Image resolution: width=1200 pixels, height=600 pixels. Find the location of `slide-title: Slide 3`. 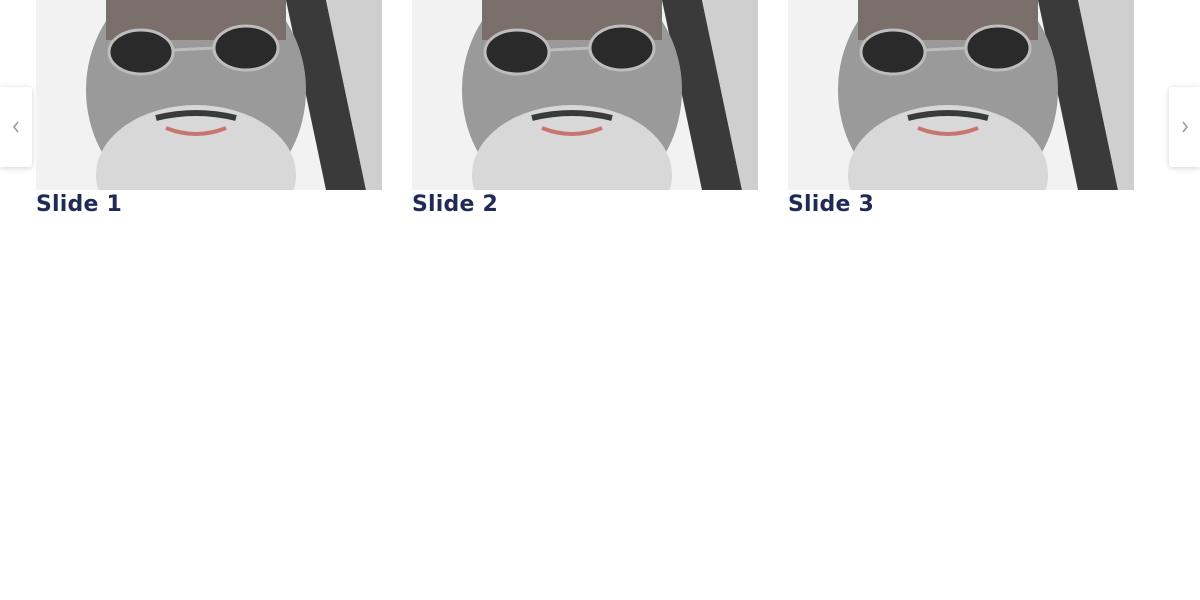

slide-title: Slide 3 is located at coordinates (831, 204).